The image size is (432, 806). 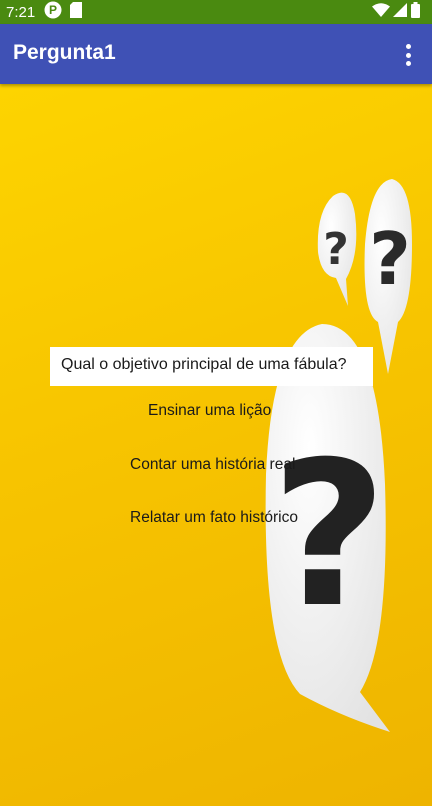 I want to click on svg-text: P, so click(x=53, y=10).